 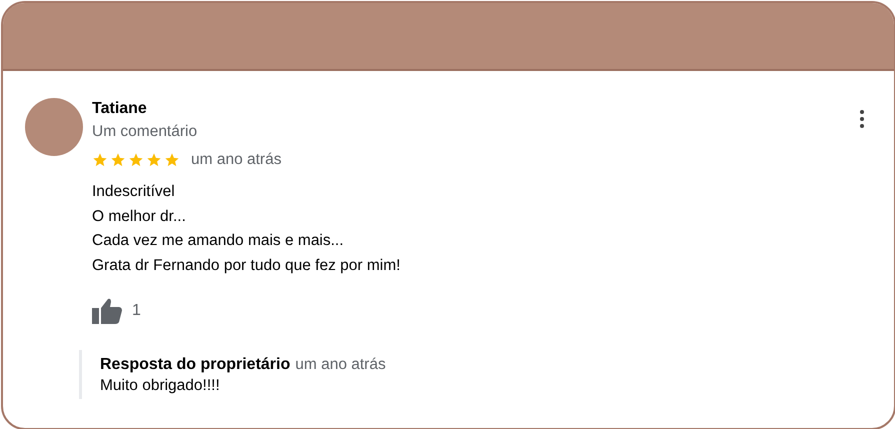 What do you see at coordinates (136, 311) in the screenshot?
I see `like-count: 1` at bounding box center [136, 311].